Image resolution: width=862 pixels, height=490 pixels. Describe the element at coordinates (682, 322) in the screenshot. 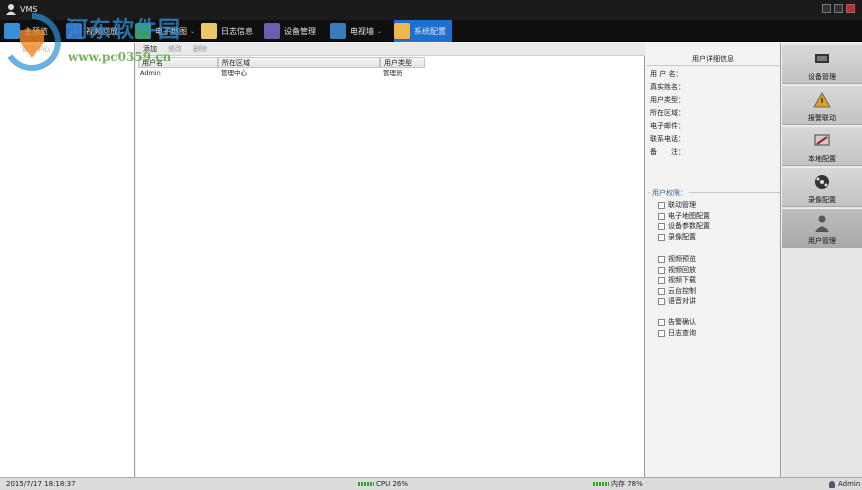

I see `permission-label: 告警确认` at that location.